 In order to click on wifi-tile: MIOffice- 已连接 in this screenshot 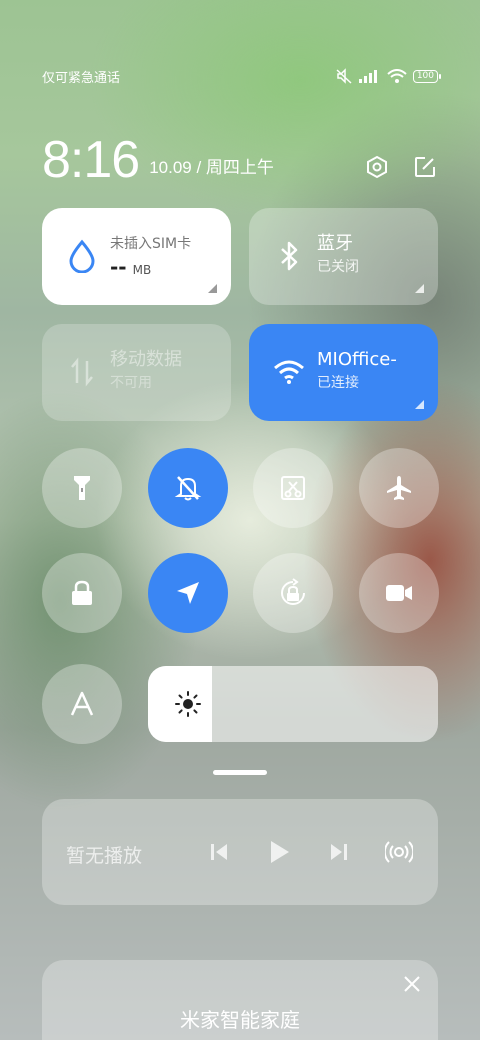, I will do `click(343, 372)`.